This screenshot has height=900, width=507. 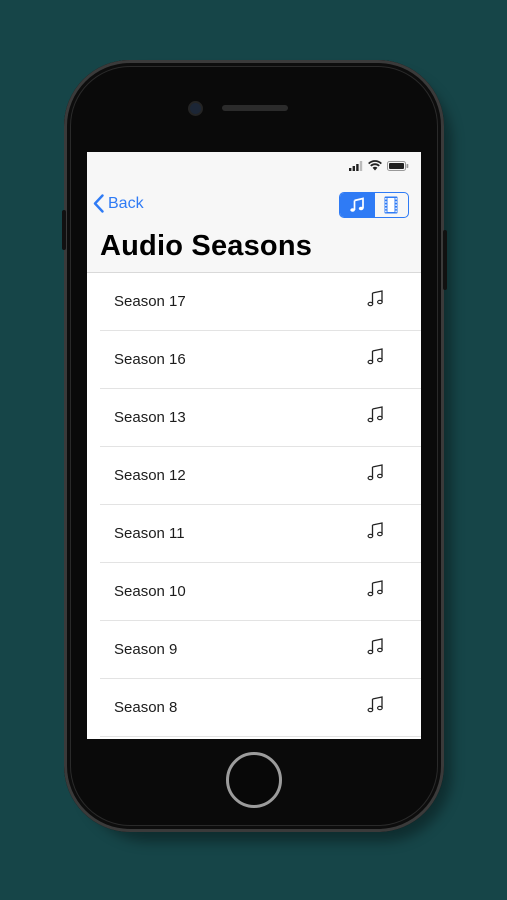 I want to click on season-label: Season 10, so click(x=150, y=591).